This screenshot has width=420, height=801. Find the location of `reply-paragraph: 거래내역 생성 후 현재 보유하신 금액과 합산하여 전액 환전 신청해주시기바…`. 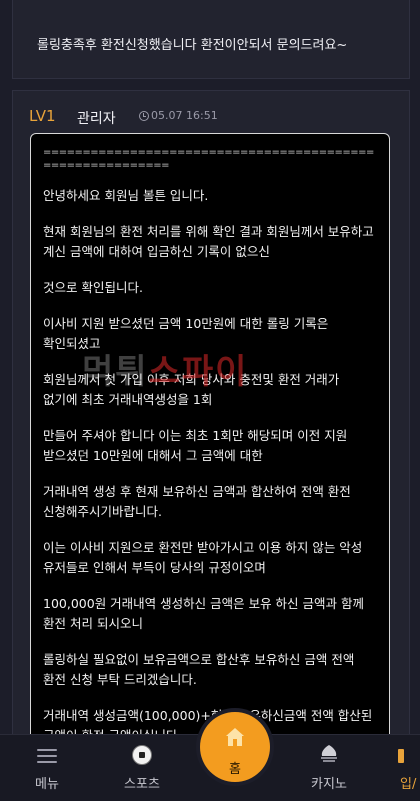

reply-paragraph: 거래내역 생성 후 현재 보유하신 금액과 합산하여 전액 환전 신청해주시기바… is located at coordinates (197, 501).